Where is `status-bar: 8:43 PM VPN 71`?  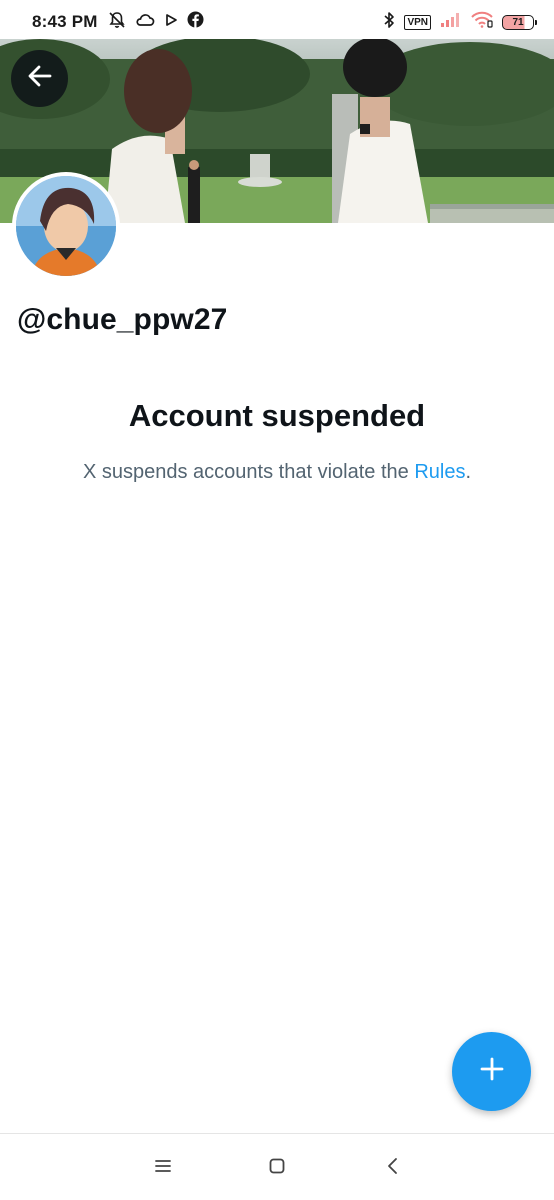
status-bar: 8:43 PM VPN 71 is located at coordinates (277, 22).